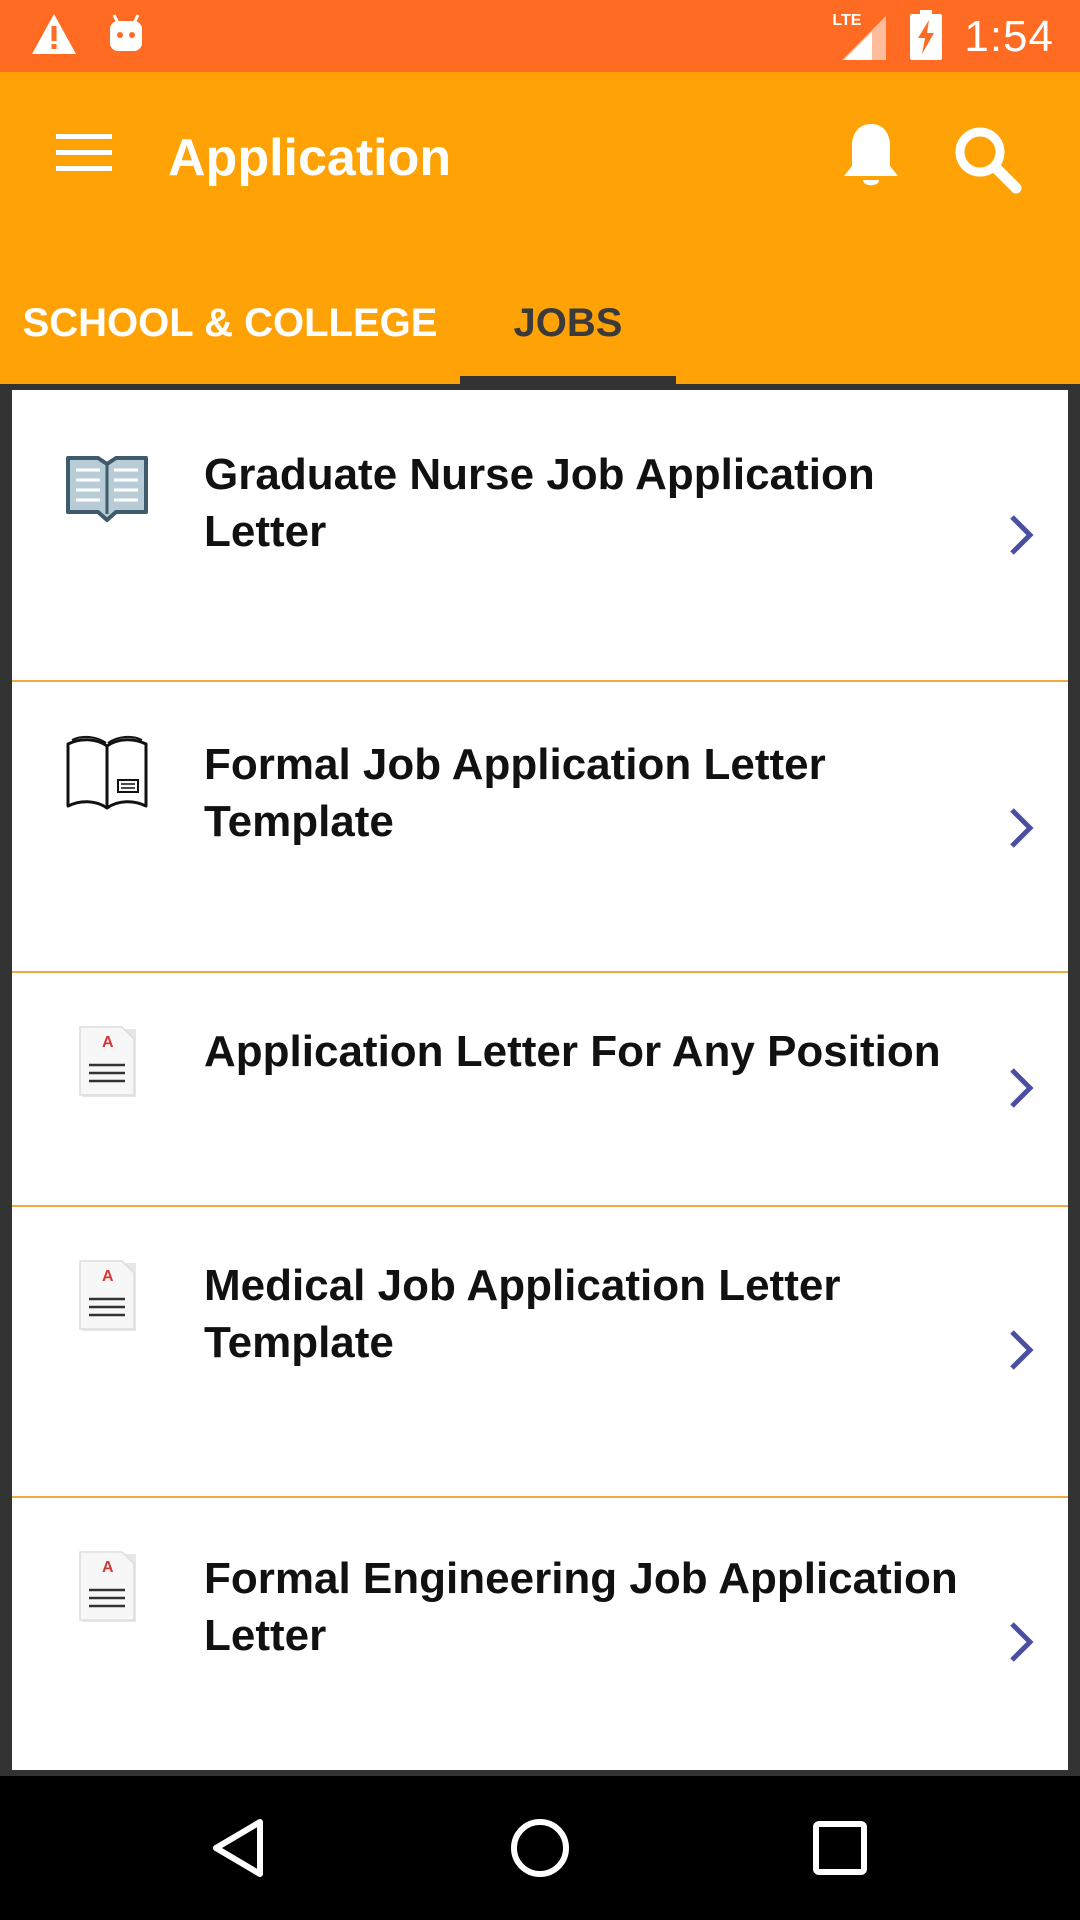 The width and height of the screenshot is (1080, 1920). I want to click on tab-school-college: SCHOOL & COLLEGE, so click(230, 323).